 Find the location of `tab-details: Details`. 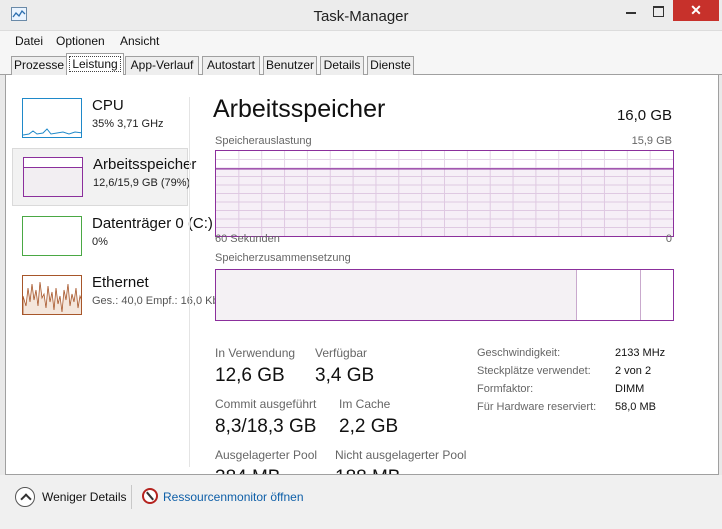

tab-details: Details is located at coordinates (342, 65).